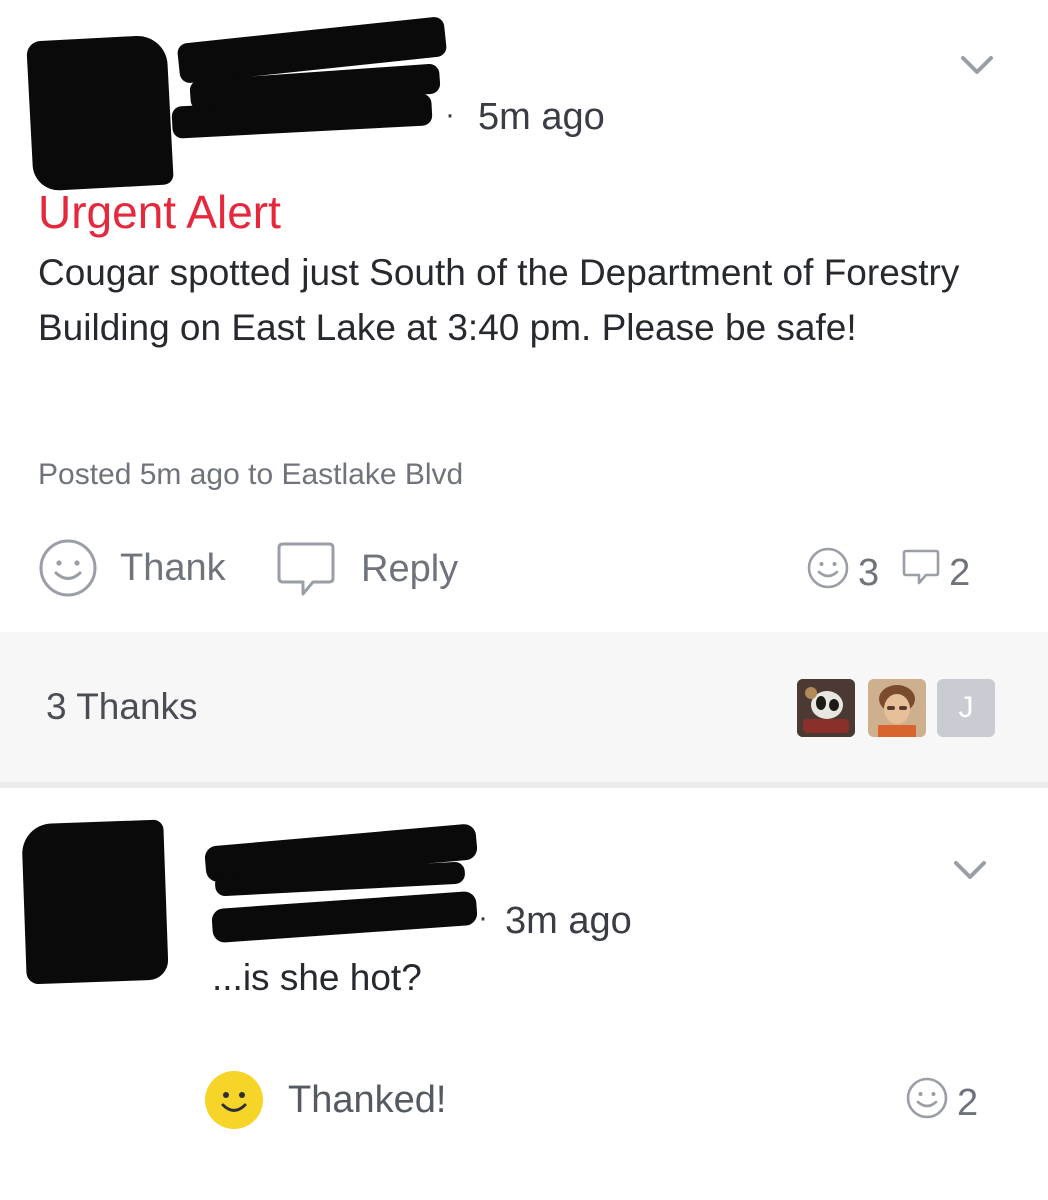 This screenshot has height=1200, width=1048. Describe the element at coordinates (869, 572) in the screenshot. I see `thanks-count: 3` at that location.